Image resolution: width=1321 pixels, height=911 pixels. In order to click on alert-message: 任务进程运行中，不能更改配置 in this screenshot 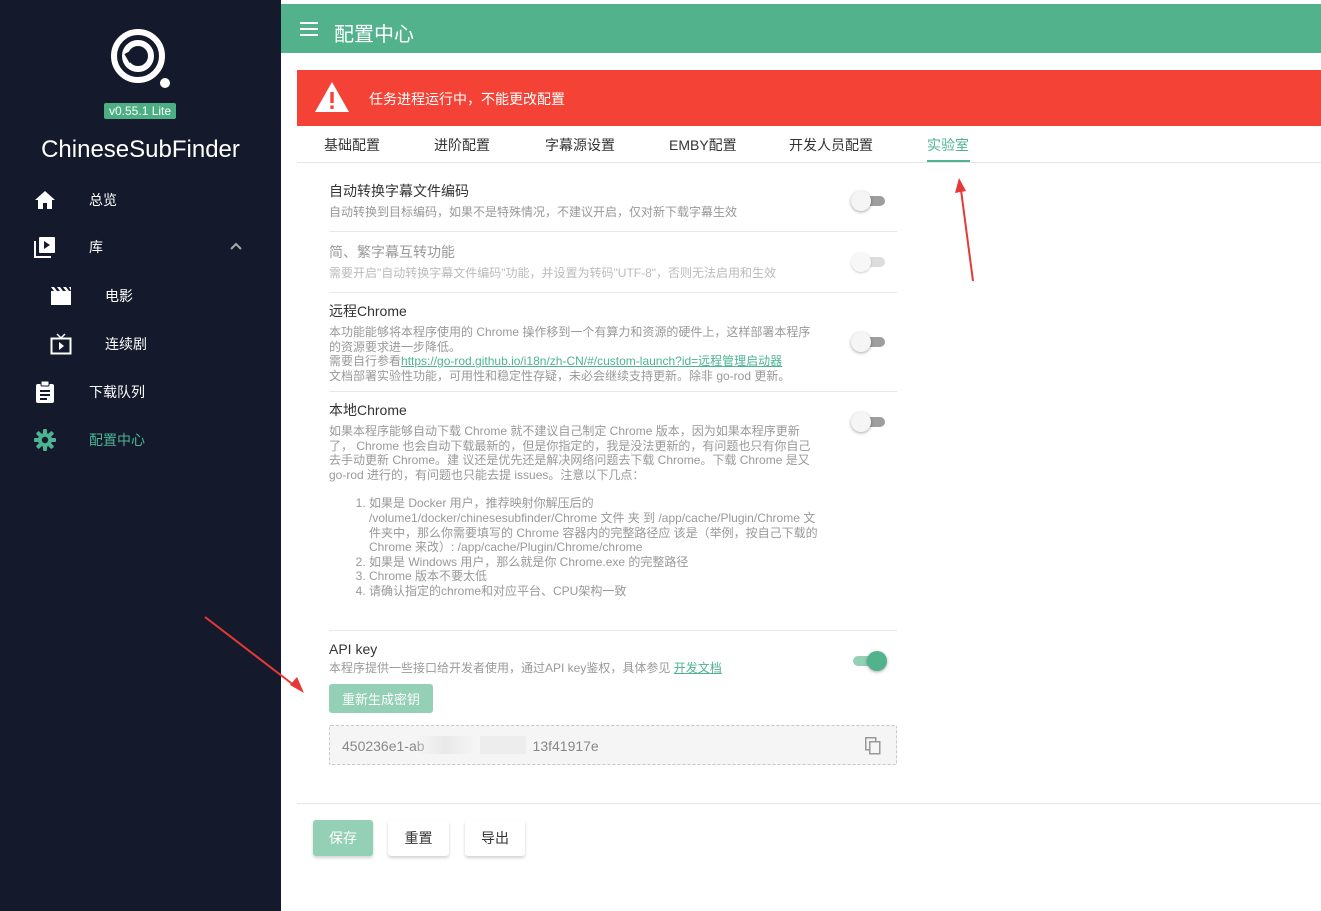, I will do `click(467, 99)`.